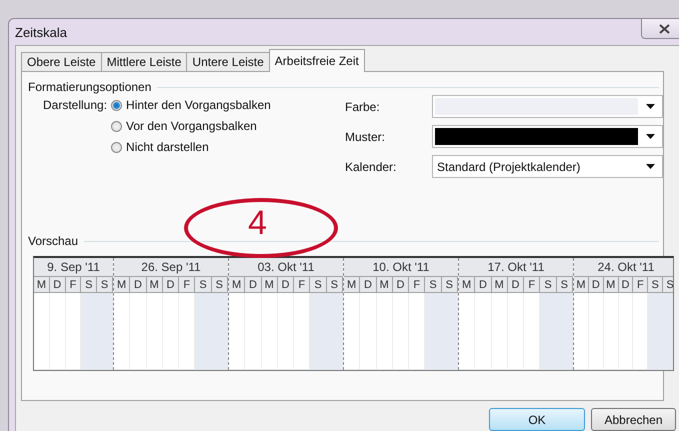 The height and width of the screenshot is (431, 679). Describe the element at coordinates (191, 126) in the screenshot. I see `radio-label: Vor den Vorgangsbalken` at that location.